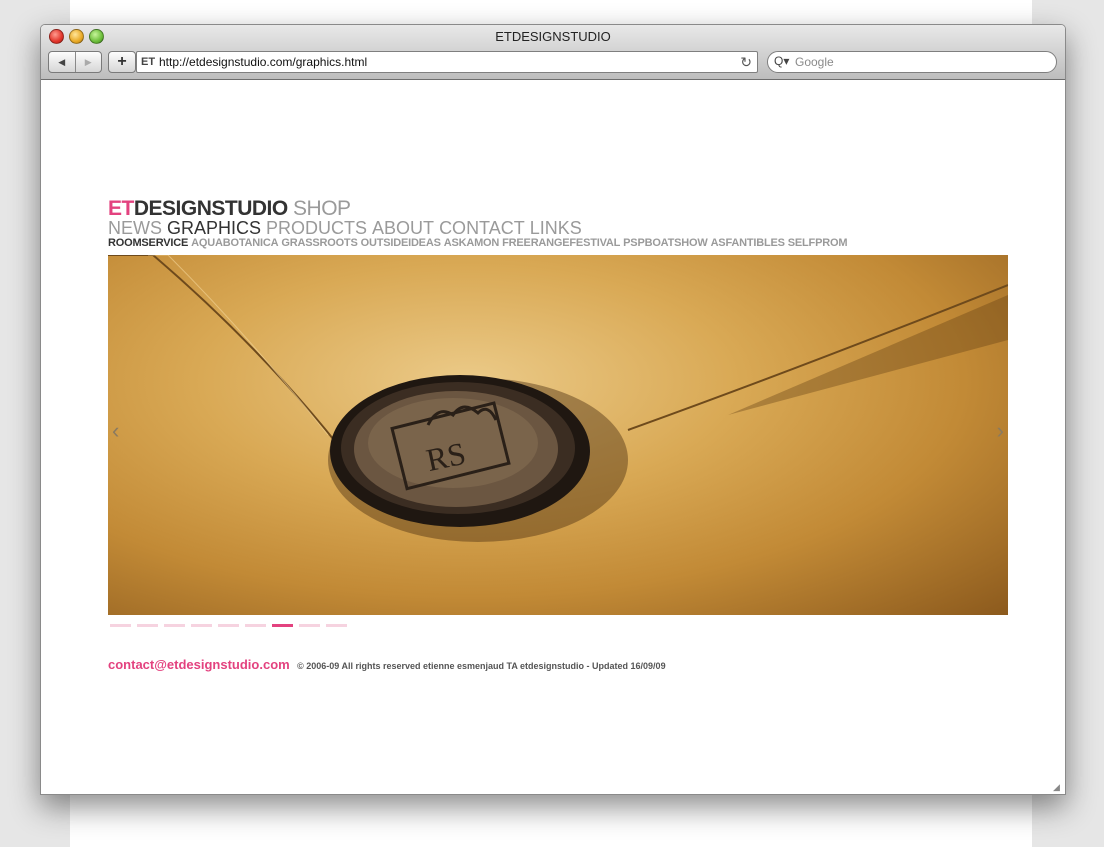 Image resolution: width=1104 pixels, height=847 pixels. I want to click on shop-link: SHOP, so click(322, 208).